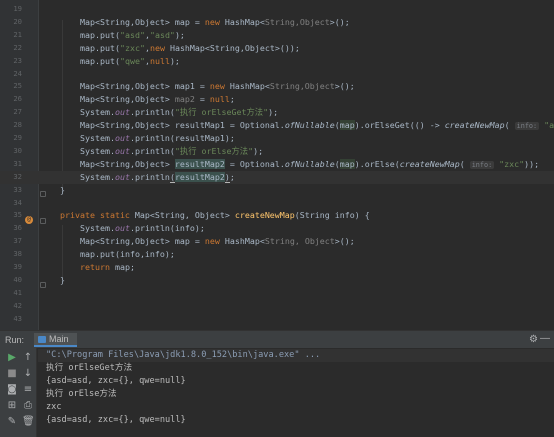 The height and width of the screenshot is (437, 554). What do you see at coordinates (277, 228) in the screenshot?
I see `code-line: 36 System.out.println(info);` at bounding box center [277, 228].